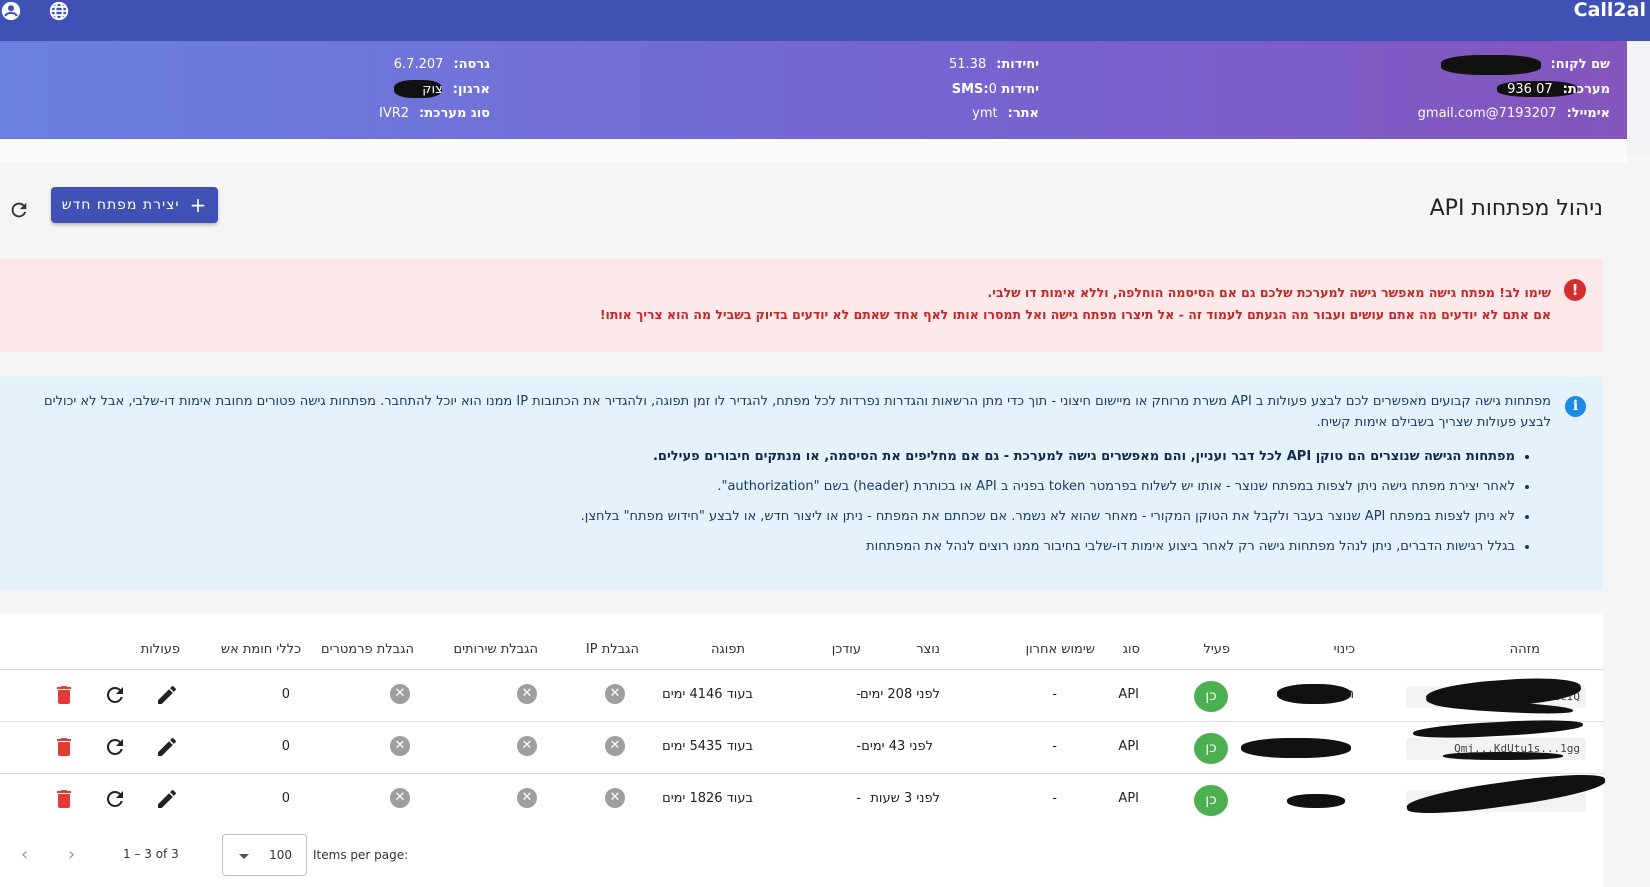 The image size is (1650, 887). Describe the element at coordinates (59, 11) in the screenshot. I see `globe-icon` at that location.